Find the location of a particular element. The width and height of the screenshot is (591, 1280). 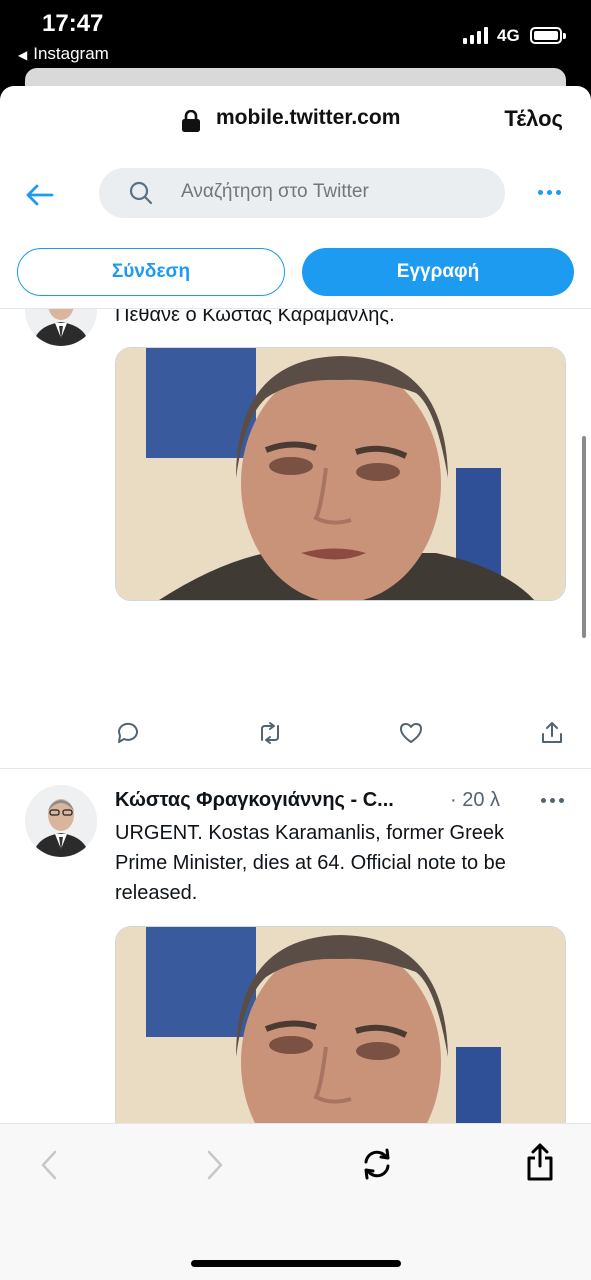

browser-toolbar is located at coordinates (295, 1201).